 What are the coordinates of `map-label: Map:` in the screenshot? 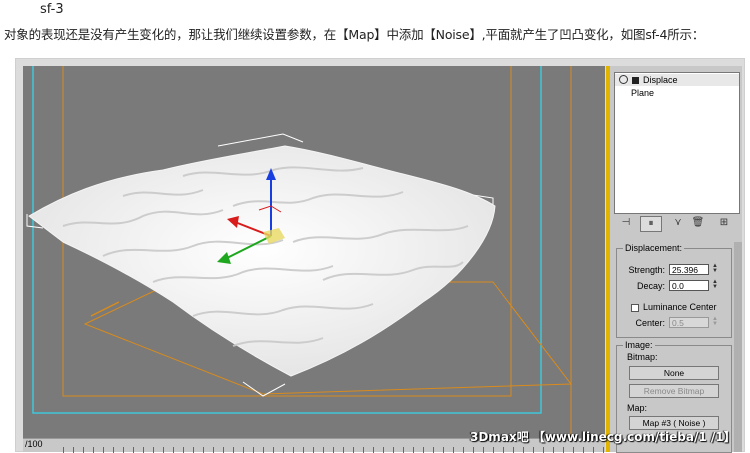 It's located at (637, 408).